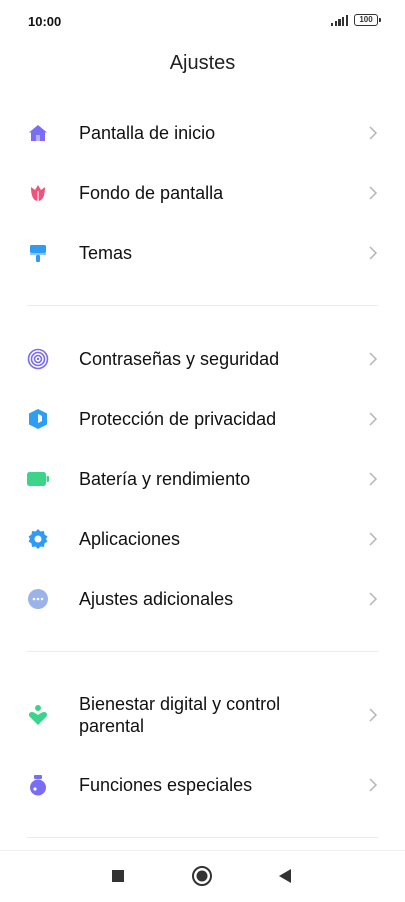  Describe the element at coordinates (202, 253) in the screenshot. I see `settings-item-themes: Temas` at that location.